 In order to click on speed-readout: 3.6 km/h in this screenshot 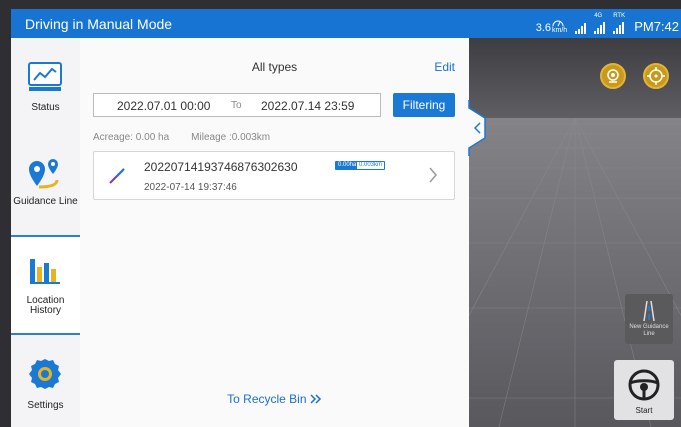, I will do `click(551, 27)`.